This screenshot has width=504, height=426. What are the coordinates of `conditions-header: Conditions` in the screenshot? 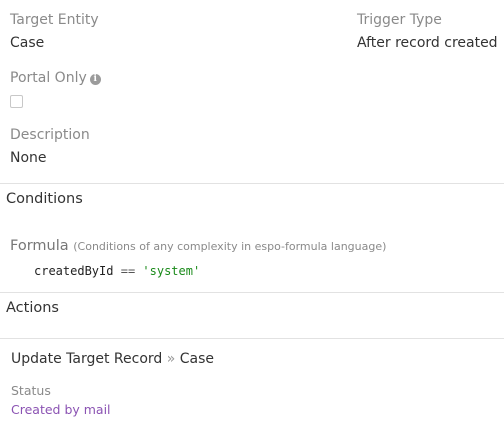 It's located at (44, 199).